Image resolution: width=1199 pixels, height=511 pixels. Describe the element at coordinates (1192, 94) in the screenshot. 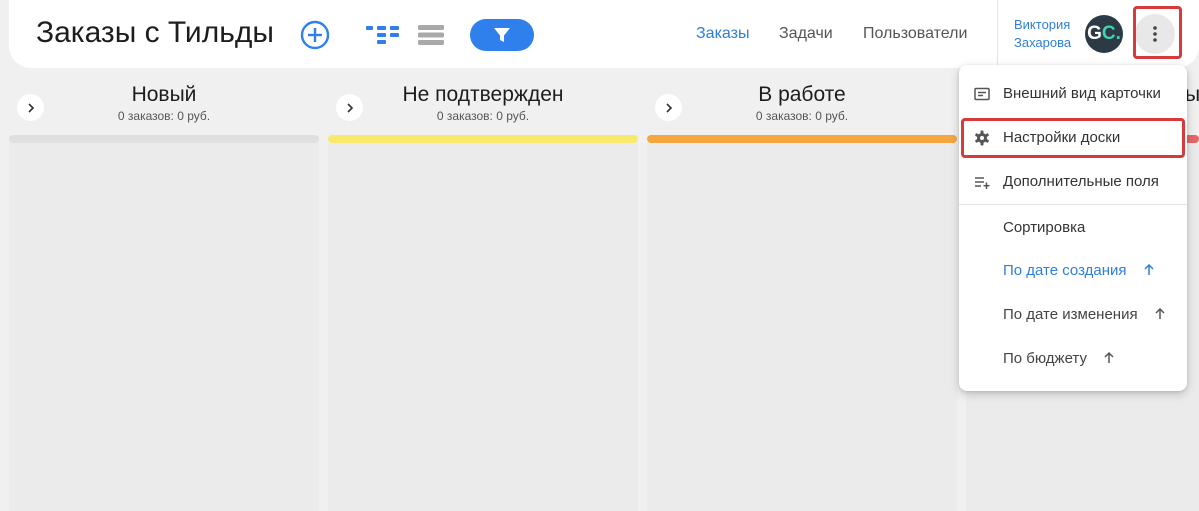

I see `column-title-partial: ы` at that location.